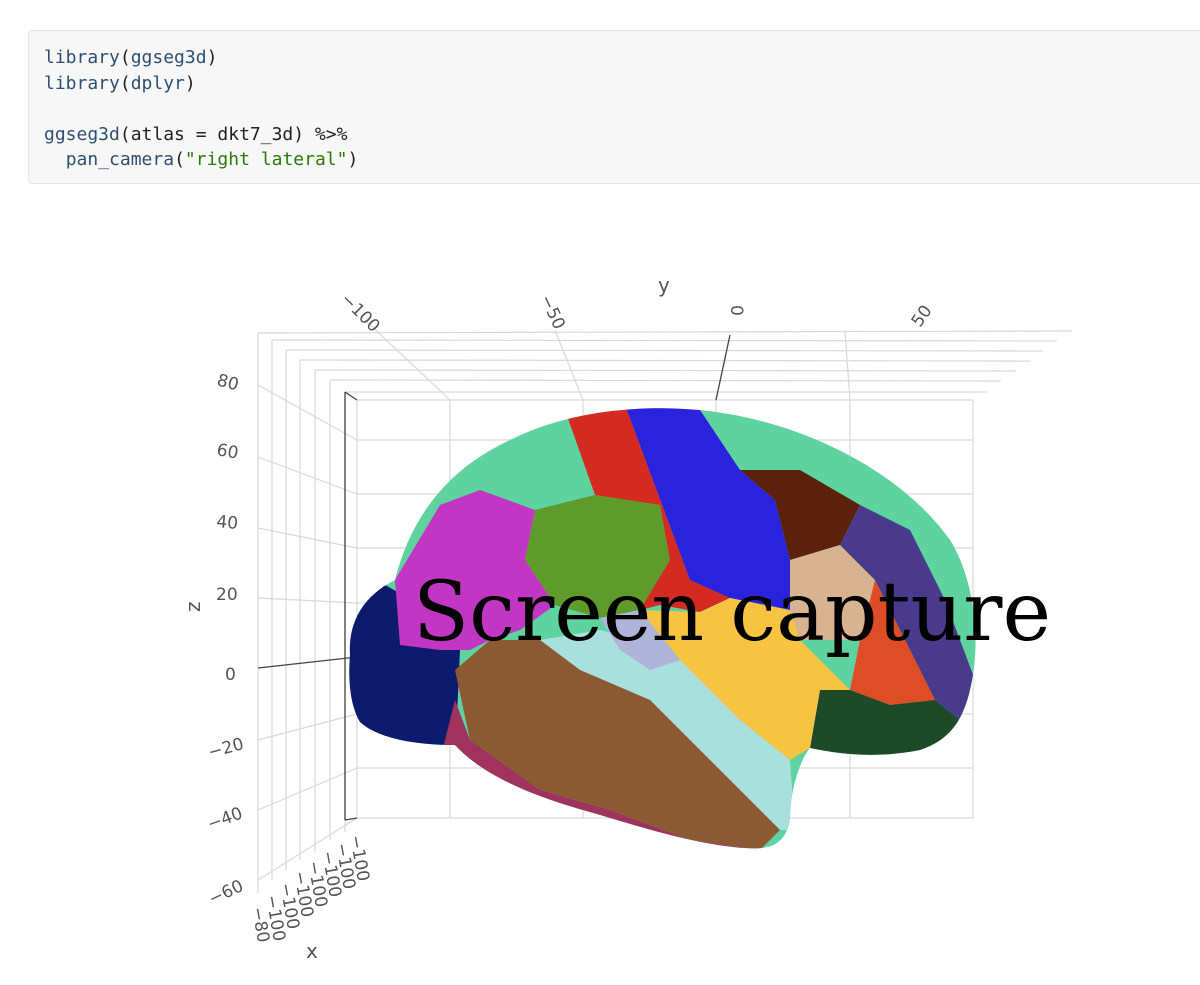 The image size is (1200, 985). What do you see at coordinates (226, 748) in the screenshot?
I see `z-tick-label: −20` at bounding box center [226, 748].